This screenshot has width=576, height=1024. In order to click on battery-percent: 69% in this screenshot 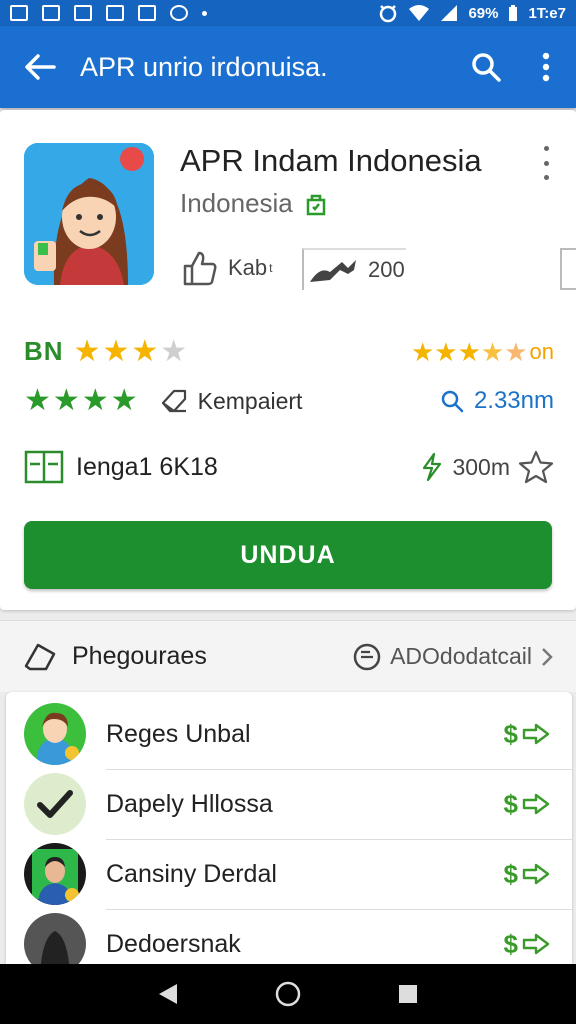, I will do `click(483, 13)`.